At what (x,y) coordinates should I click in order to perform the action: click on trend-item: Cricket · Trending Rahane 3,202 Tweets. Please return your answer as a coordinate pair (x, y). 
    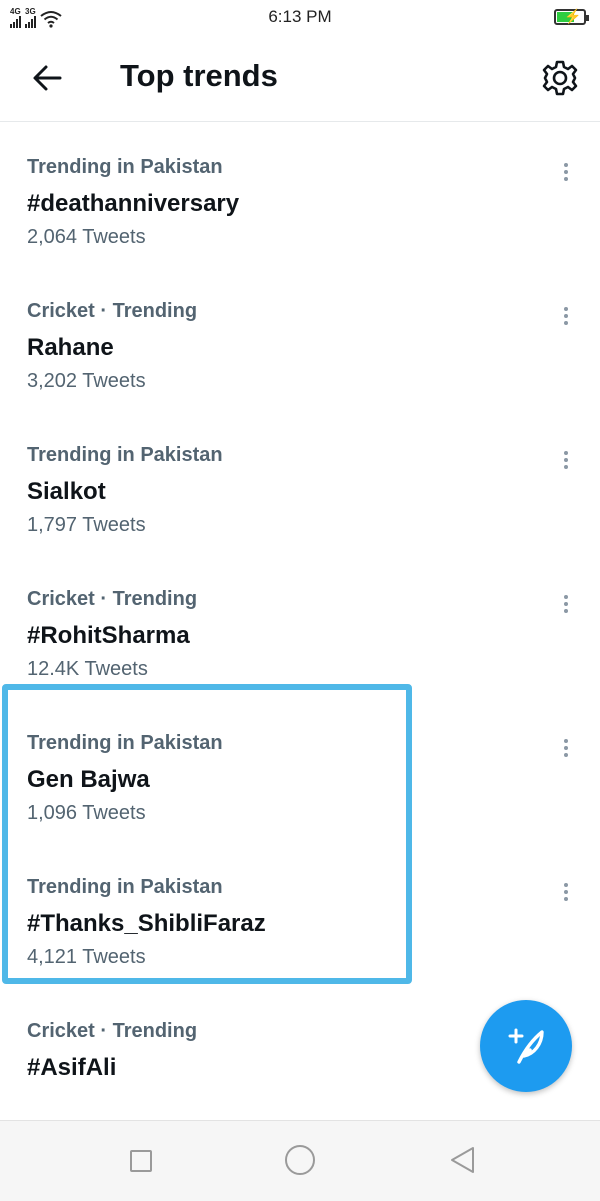
    Looking at the image, I should click on (300, 372).